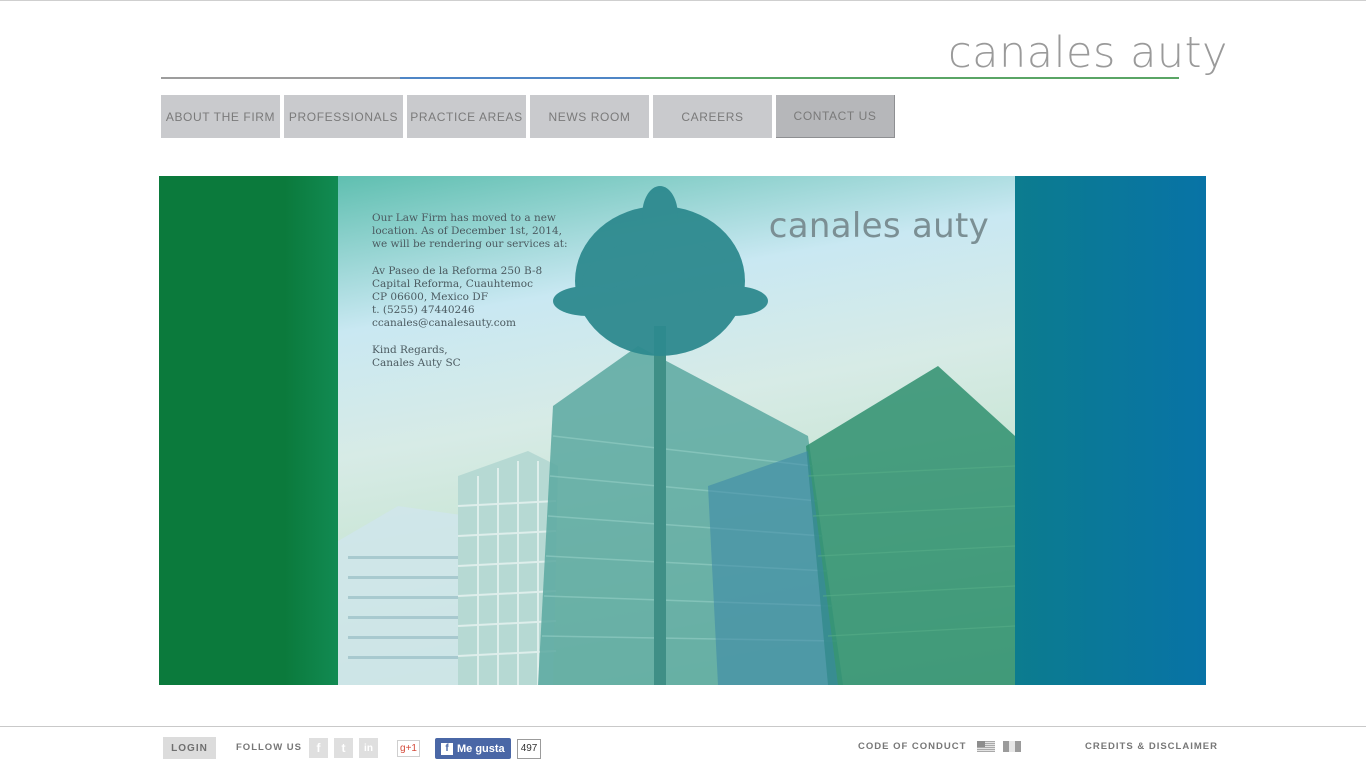 Image resolution: width=1366 pixels, height=768 pixels. What do you see at coordinates (589, 116) in the screenshot?
I see `nav-news-room: NEWS ROOM` at bounding box center [589, 116].